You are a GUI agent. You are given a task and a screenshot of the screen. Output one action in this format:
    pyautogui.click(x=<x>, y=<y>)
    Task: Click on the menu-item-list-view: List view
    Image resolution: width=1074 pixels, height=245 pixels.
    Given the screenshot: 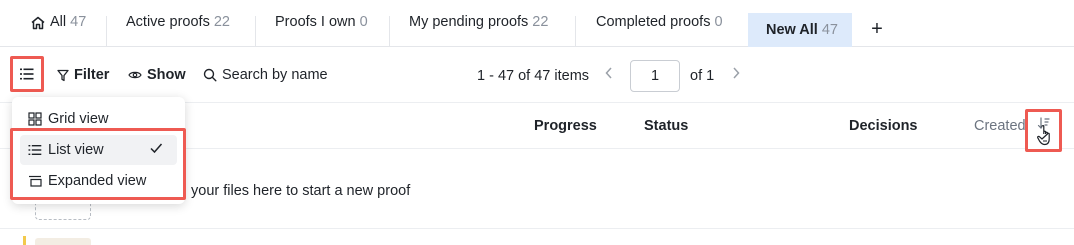 What is the action you would take?
    pyautogui.click(x=98, y=150)
    